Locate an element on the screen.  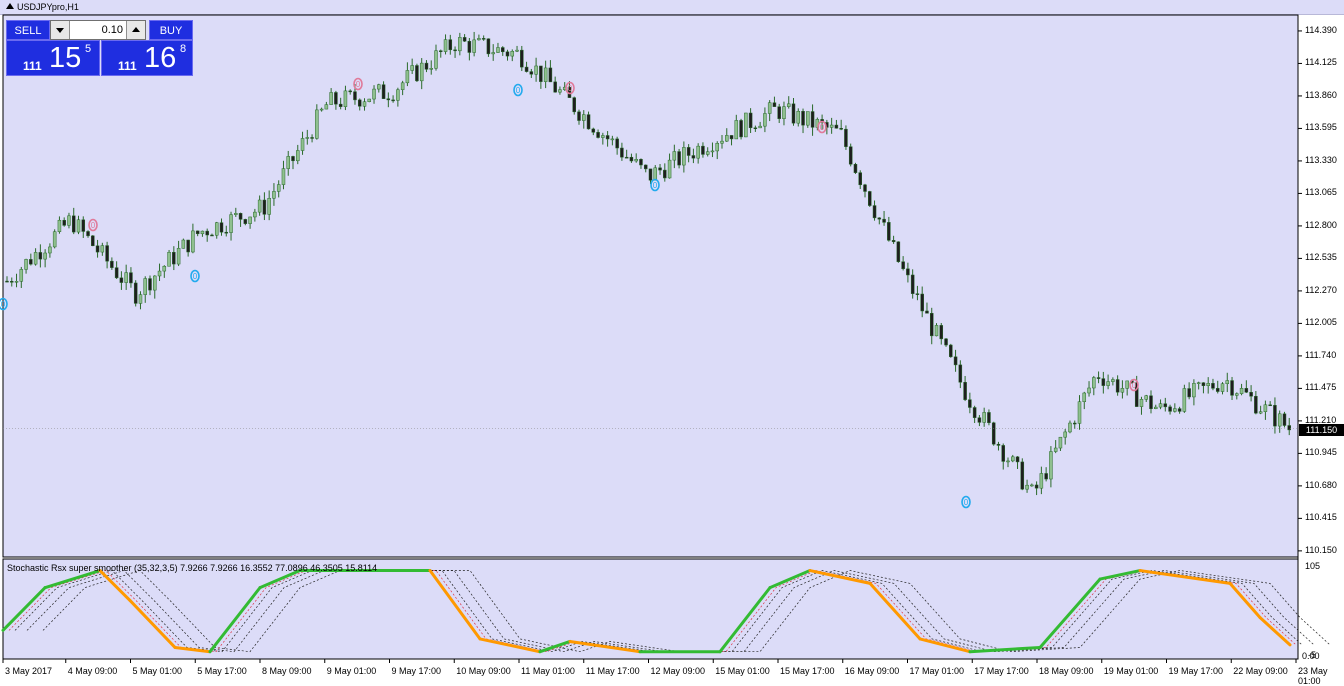
ask-price-big: 16 is located at coordinates (160, 58).